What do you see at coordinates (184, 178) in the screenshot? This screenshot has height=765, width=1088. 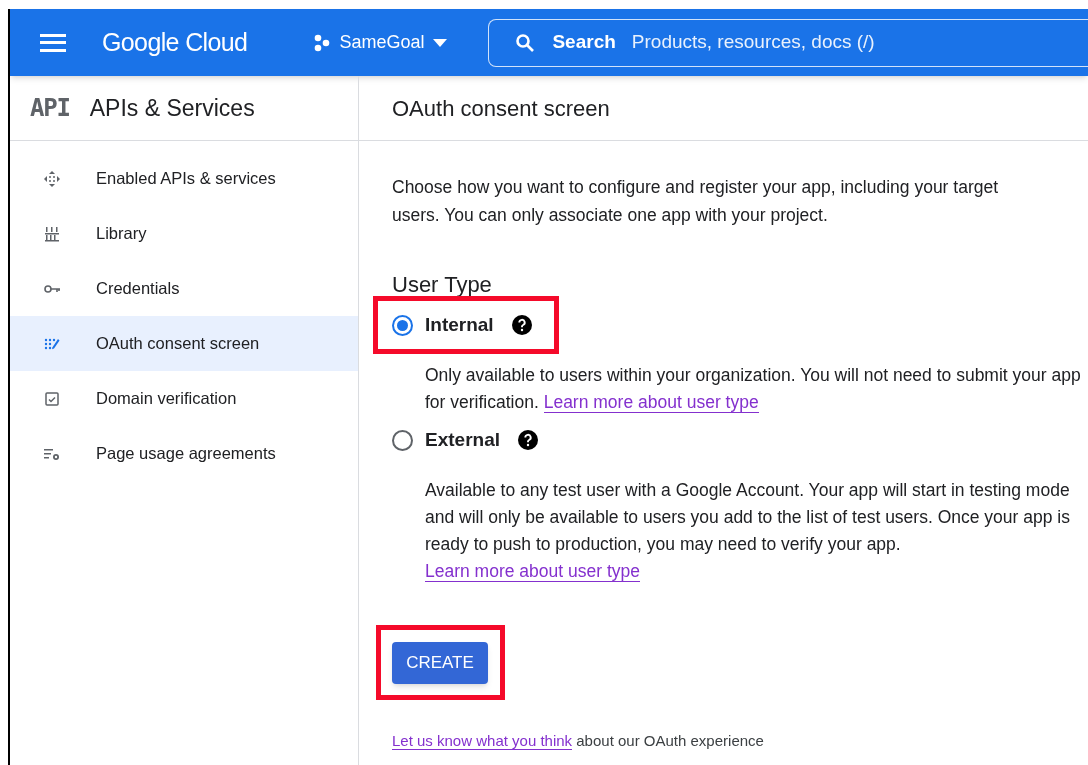 I see `sidebar-item: Enabled APIs & services` at bounding box center [184, 178].